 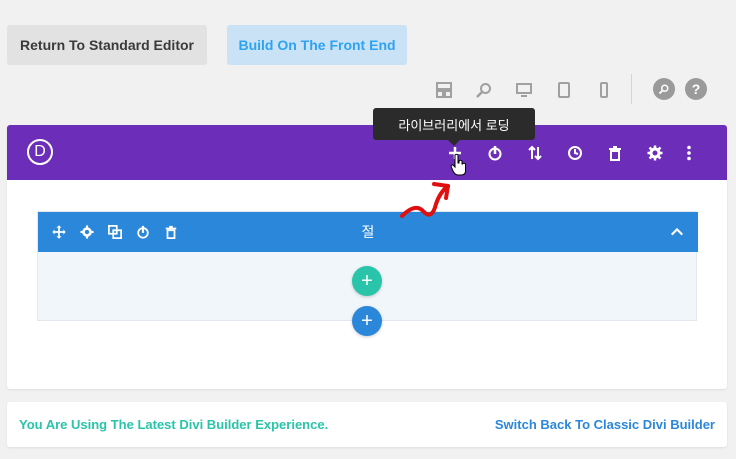 What do you see at coordinates (317, 45) in the screenshot?
I see `build-on-front-end-button: Build On The Front End` at bounding box center [317, 45].